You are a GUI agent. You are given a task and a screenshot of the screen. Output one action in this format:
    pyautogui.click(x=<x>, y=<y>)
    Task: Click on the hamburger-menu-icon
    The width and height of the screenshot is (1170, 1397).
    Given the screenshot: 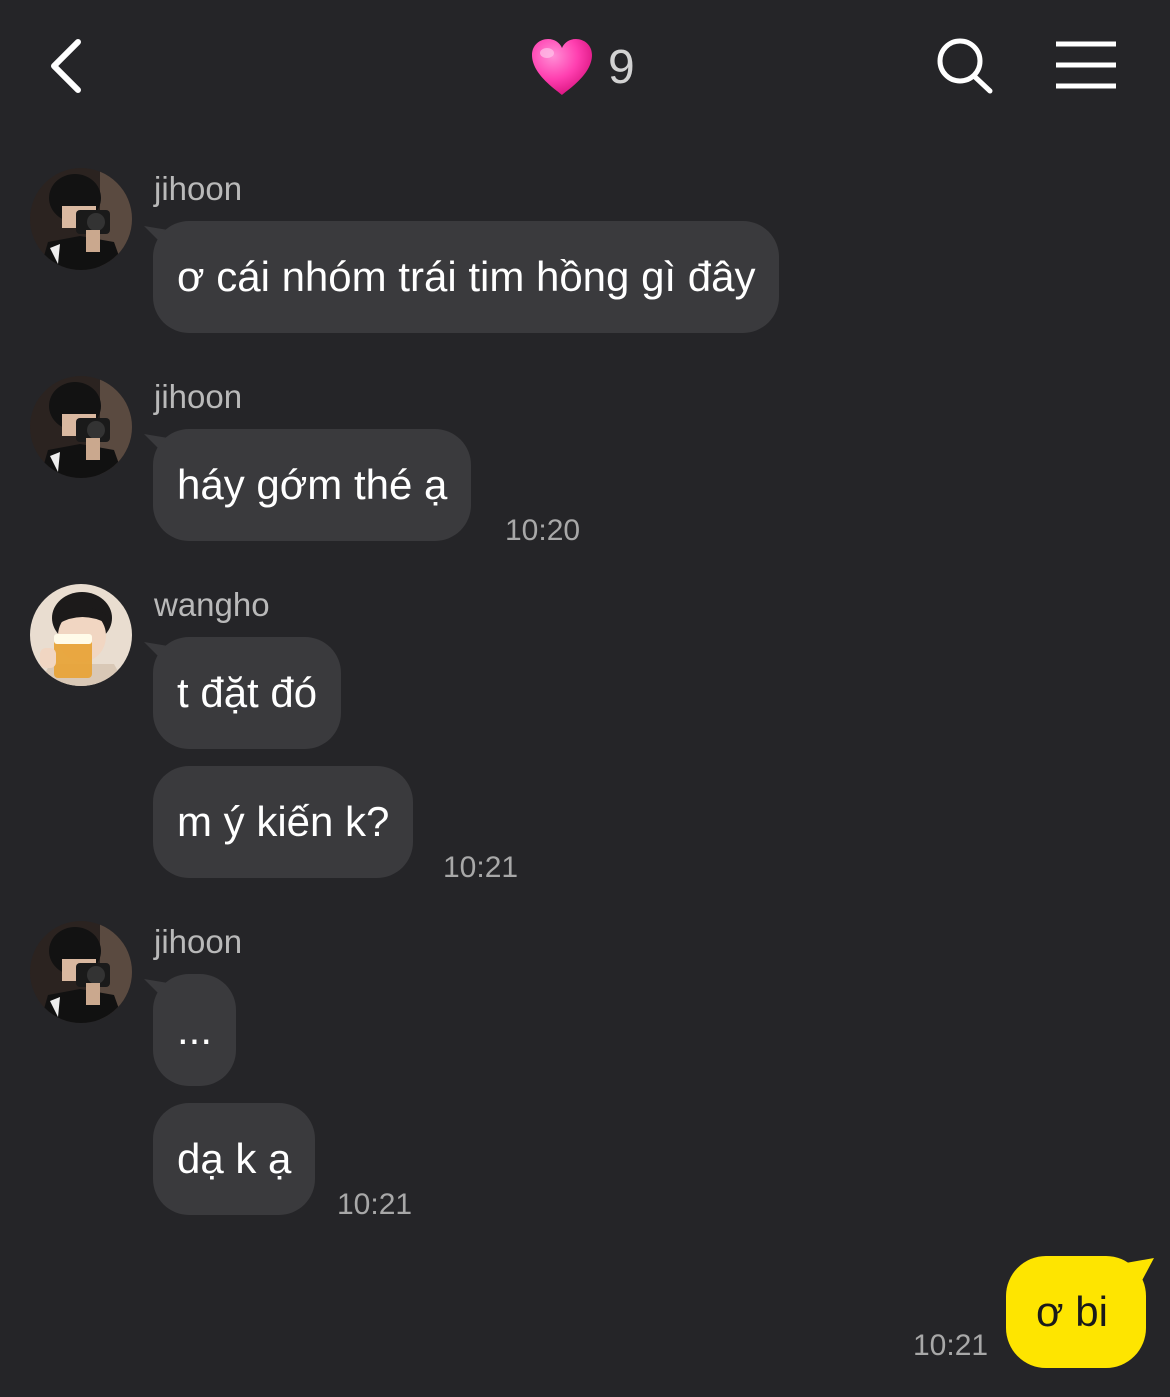 What is the action you would take?
    pyautogui.click(x=1086, y=65)
    